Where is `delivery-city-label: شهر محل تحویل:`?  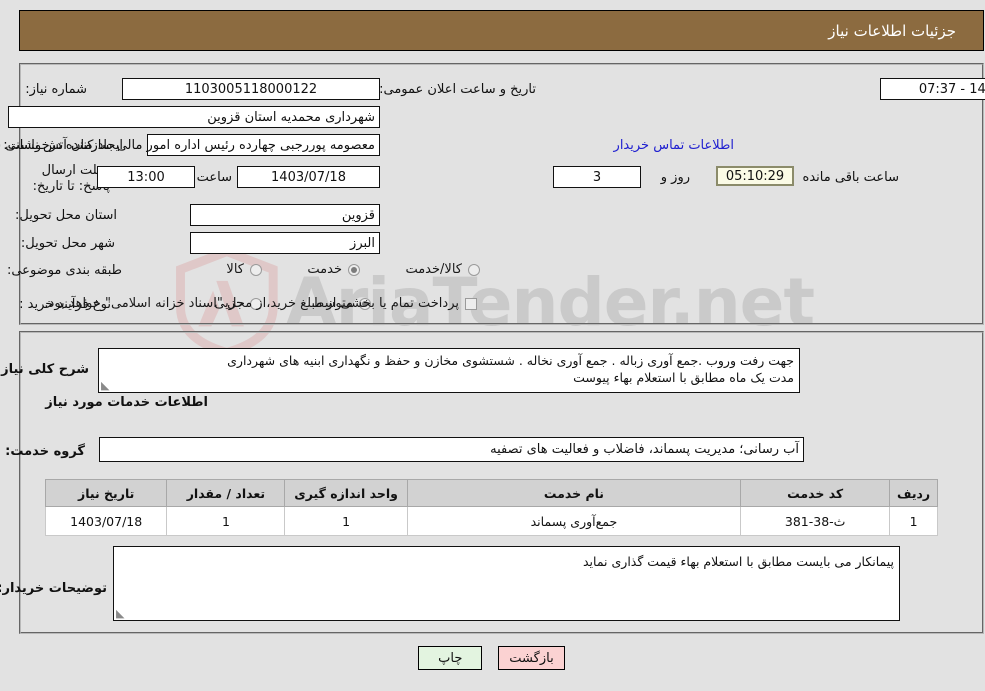
delivery-city-label: شهر محل تحویل: is located at coordinates (68, 243).